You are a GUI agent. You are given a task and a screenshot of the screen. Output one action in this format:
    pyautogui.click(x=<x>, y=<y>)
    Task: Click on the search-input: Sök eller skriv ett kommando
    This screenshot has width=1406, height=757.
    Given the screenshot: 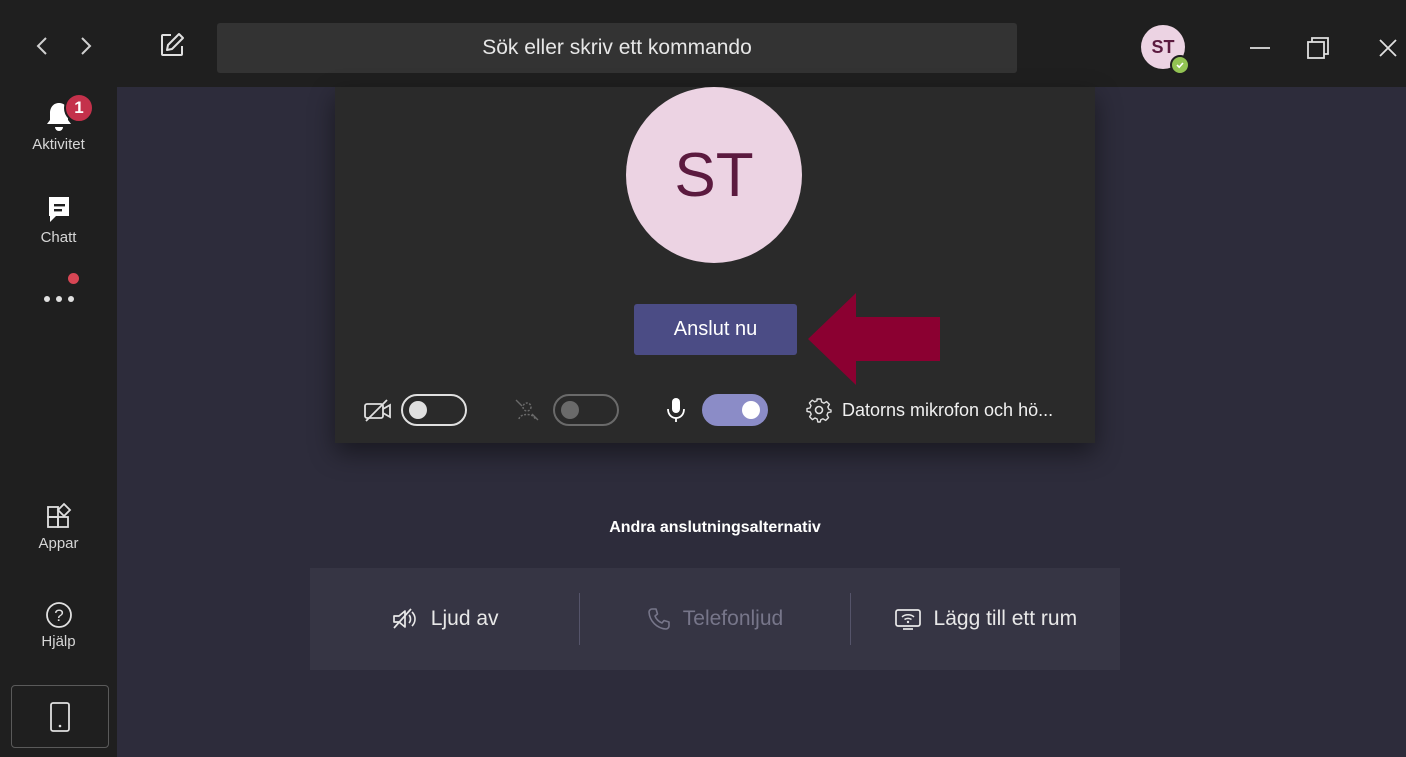 What is the action you would take?
    pyautogui.click(x=617, y=48)
    